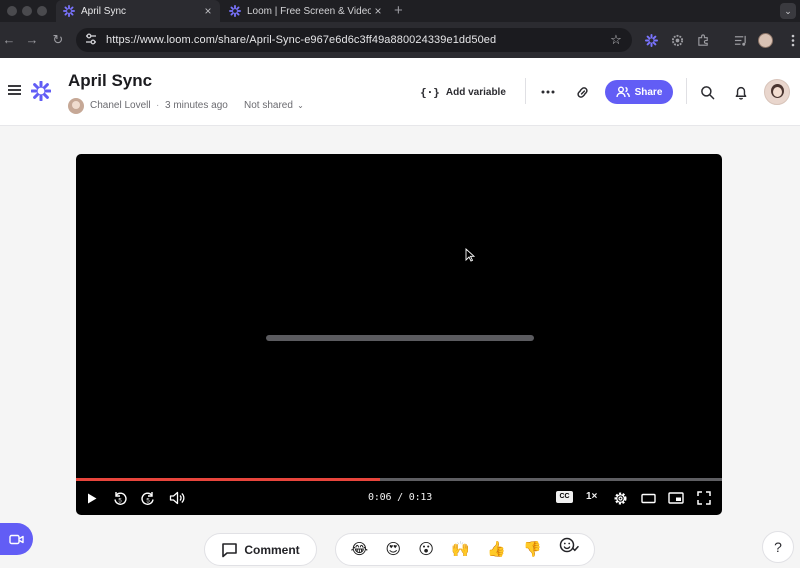  I want to click on speech-bubble-icon, so click(230, 549).